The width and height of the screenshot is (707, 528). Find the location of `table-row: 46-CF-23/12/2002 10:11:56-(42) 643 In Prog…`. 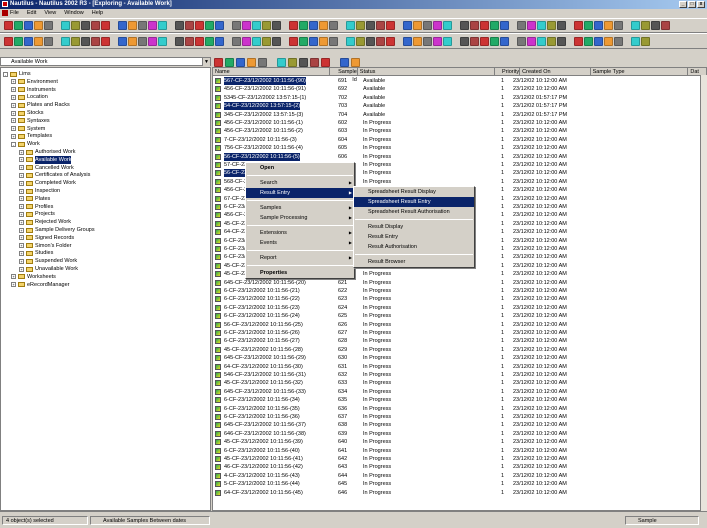

table-row: 46-CF-23/12/2002 10:11:56-(42) 643 In Prog… is located at coordinates (459, 467).